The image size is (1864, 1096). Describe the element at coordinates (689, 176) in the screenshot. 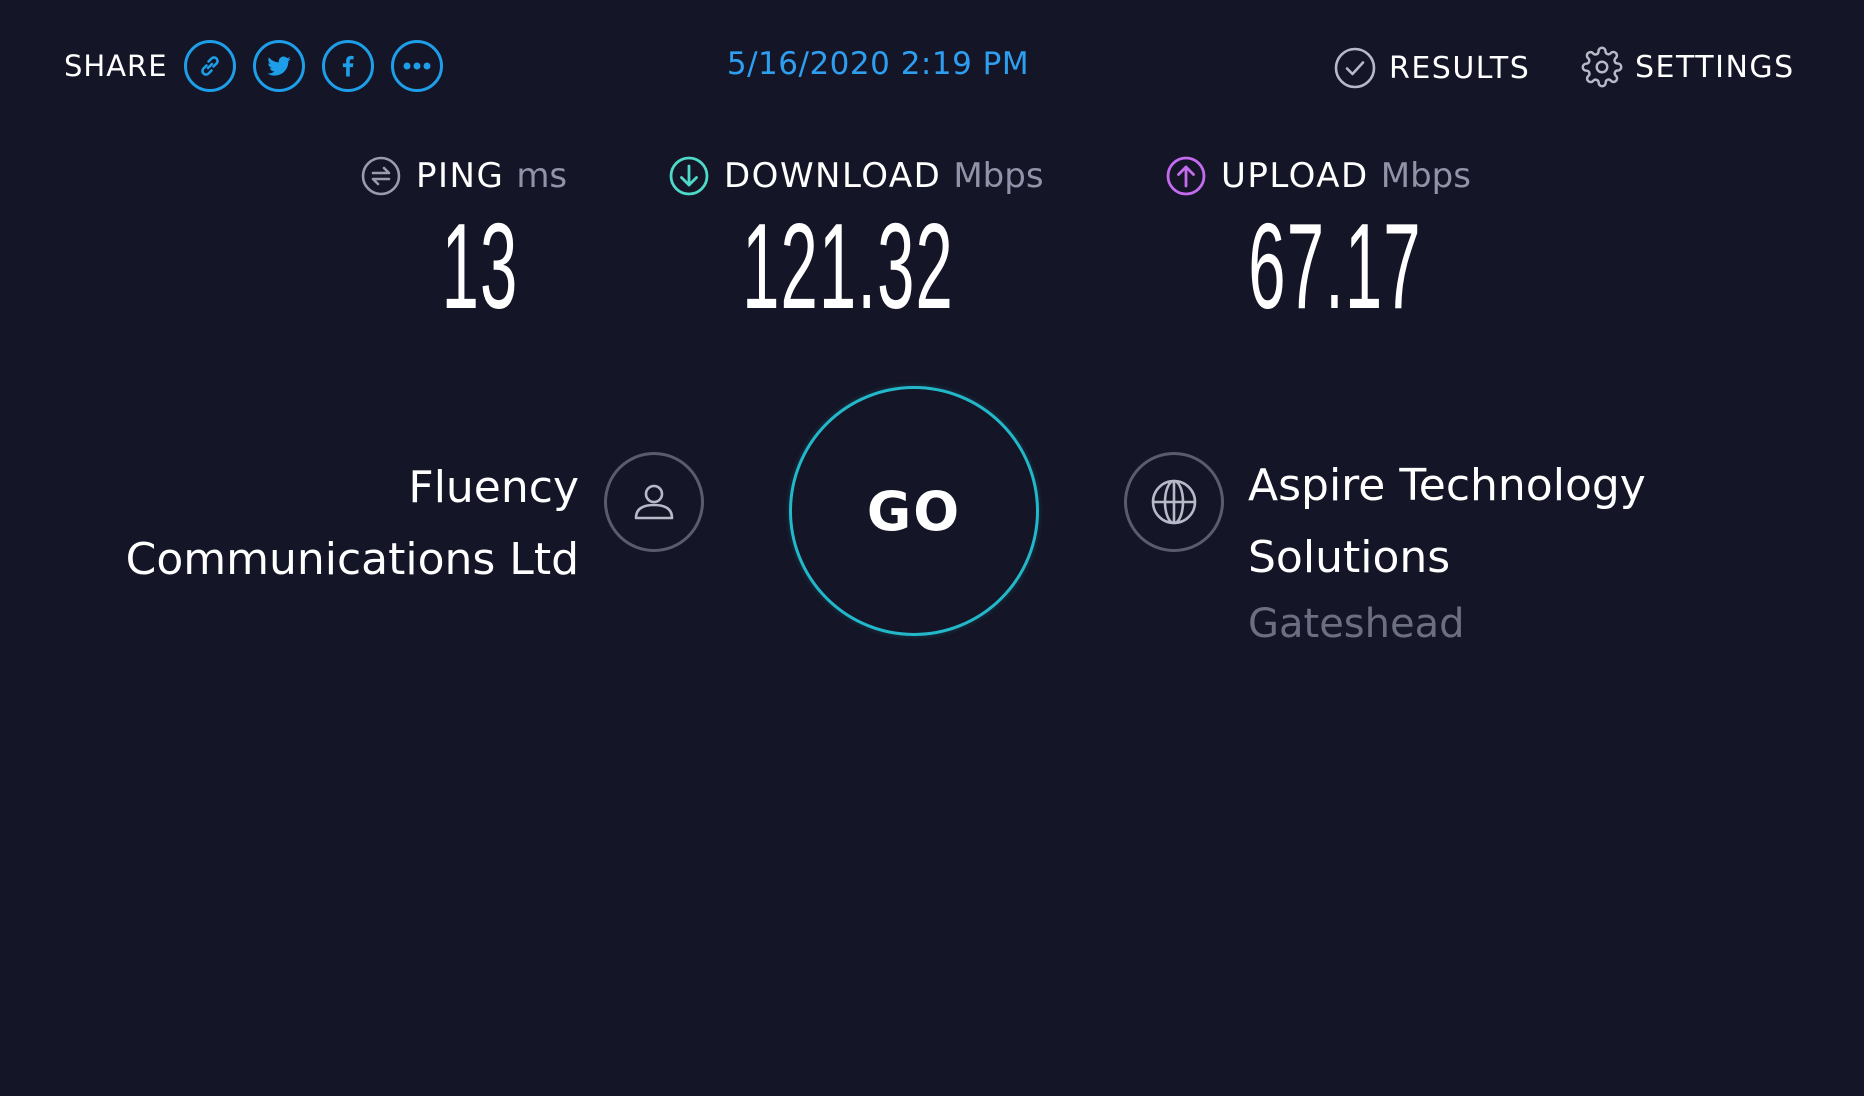

I see `download-arrow-icon` at that location.